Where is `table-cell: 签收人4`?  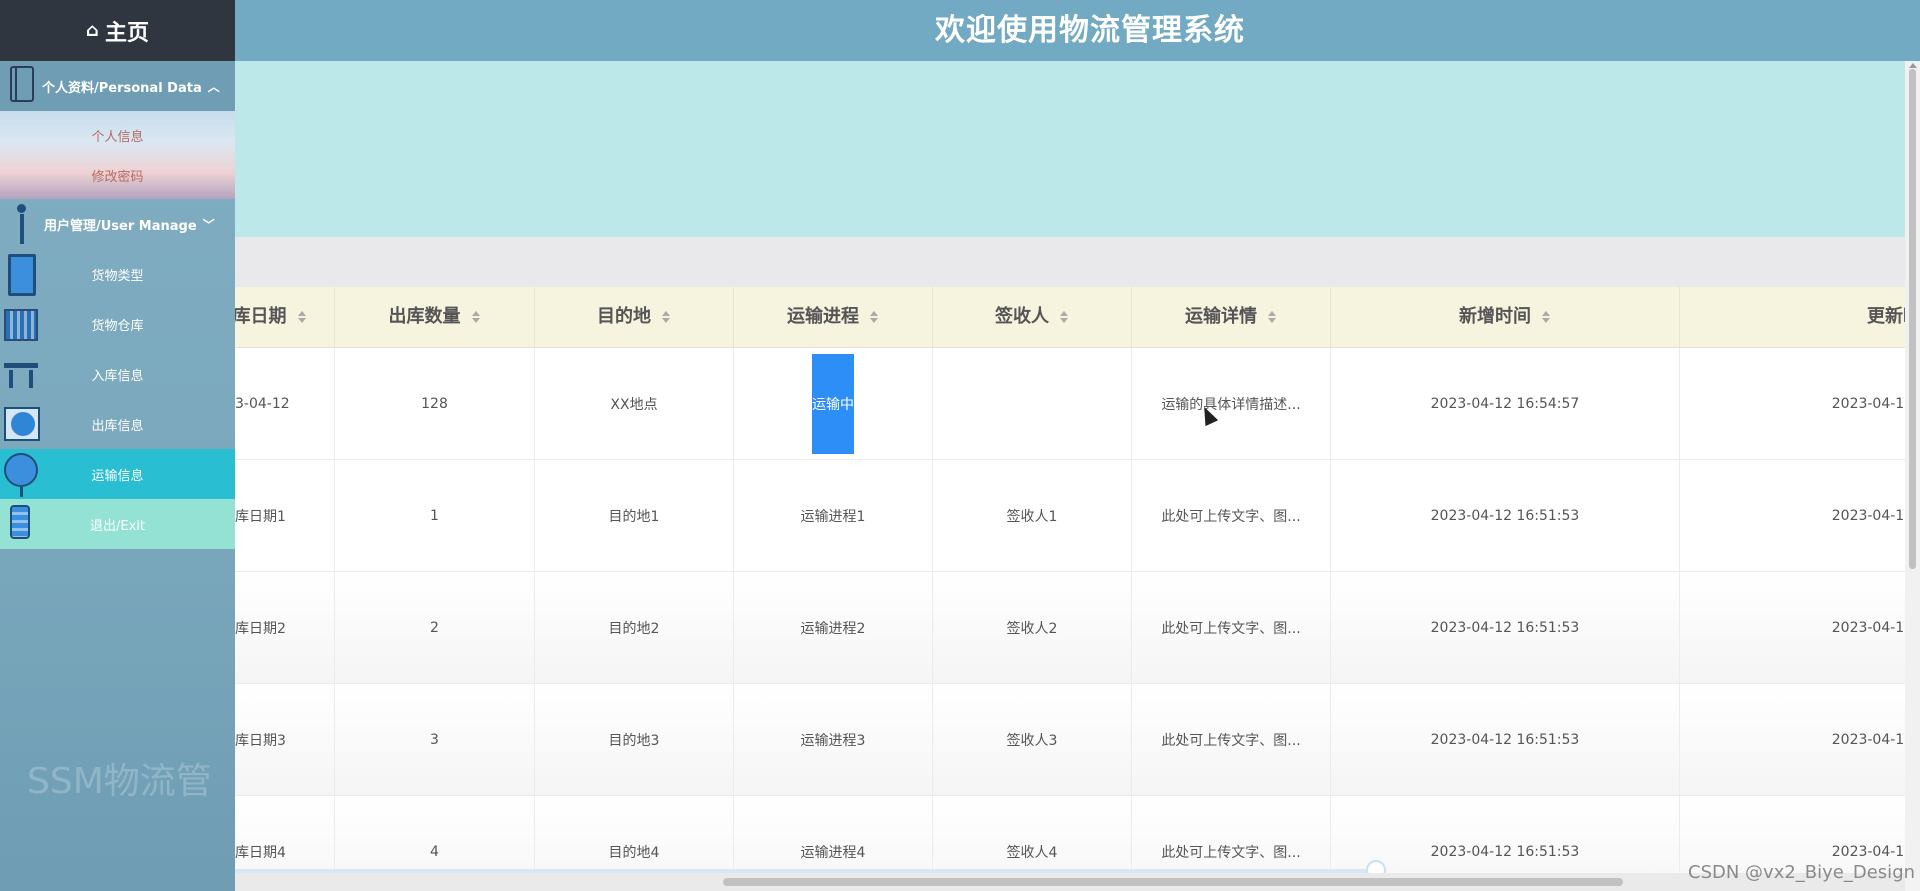 table-cell: 签收人4 is located at coordinates (1032, 834).